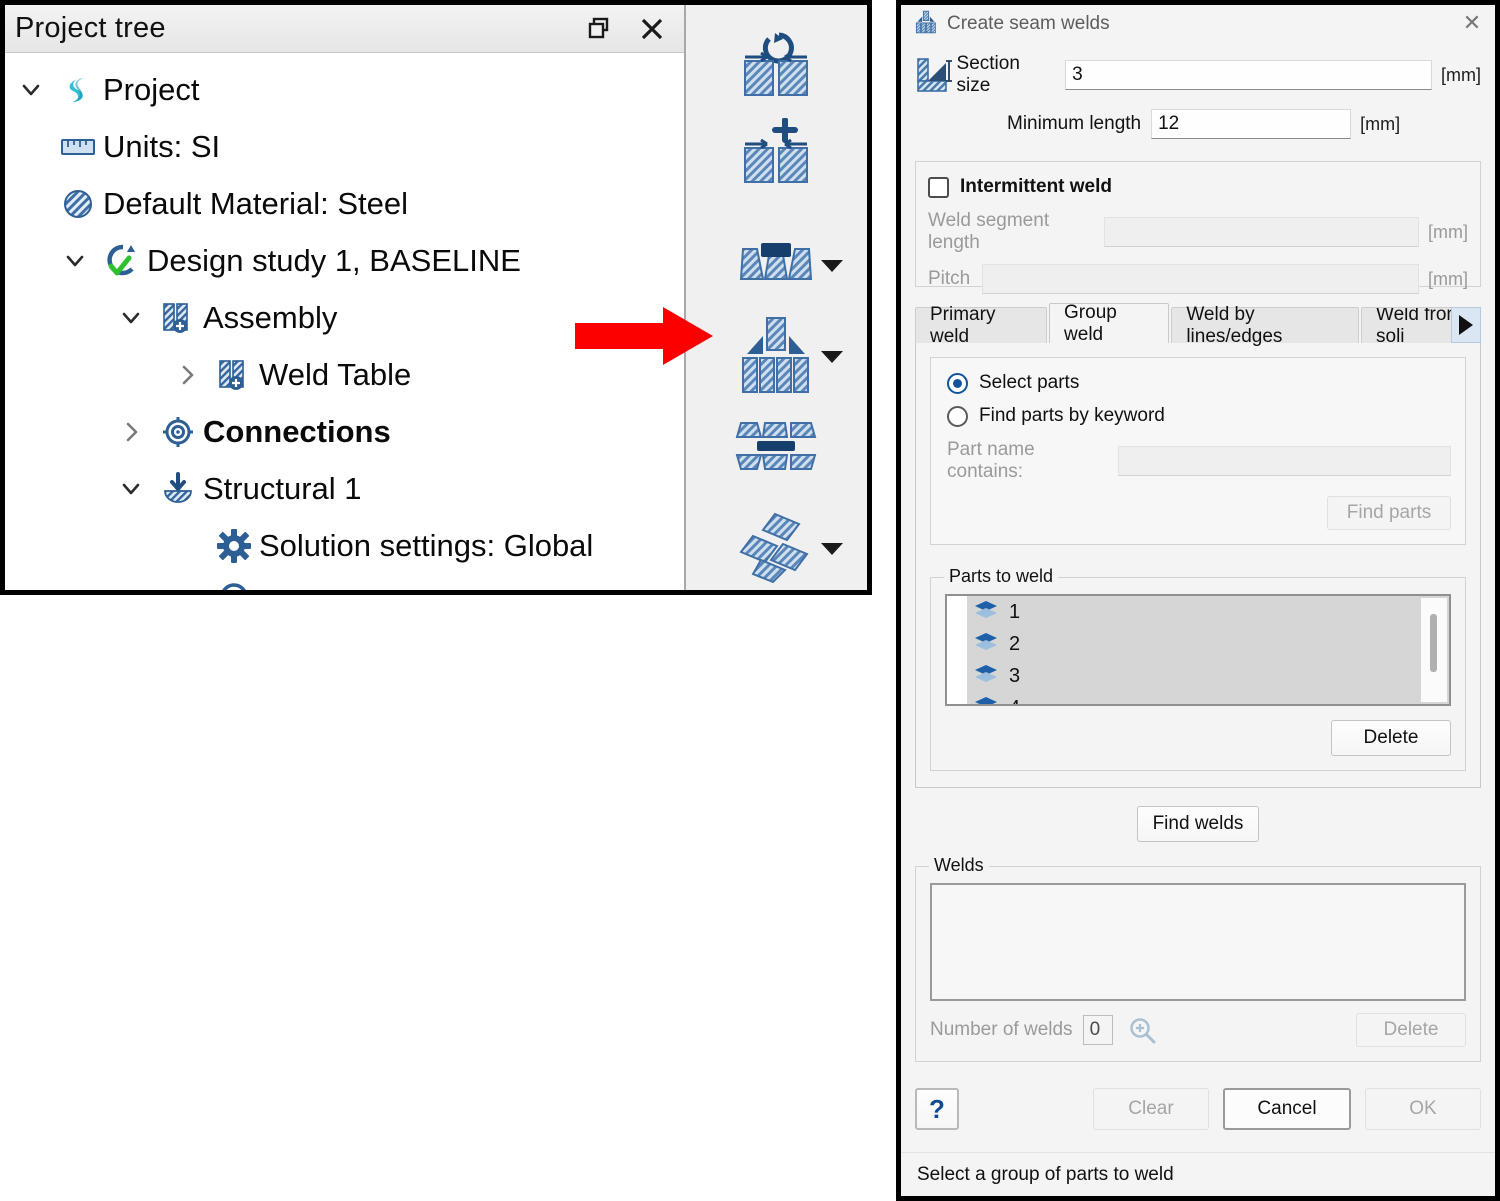 Image resolution: width=1500 pixels, height=1201 pixels. Describe the element at coordinates (1028, 23) in the screenshot. I see `dialog-title: Create seam welds` at that location.